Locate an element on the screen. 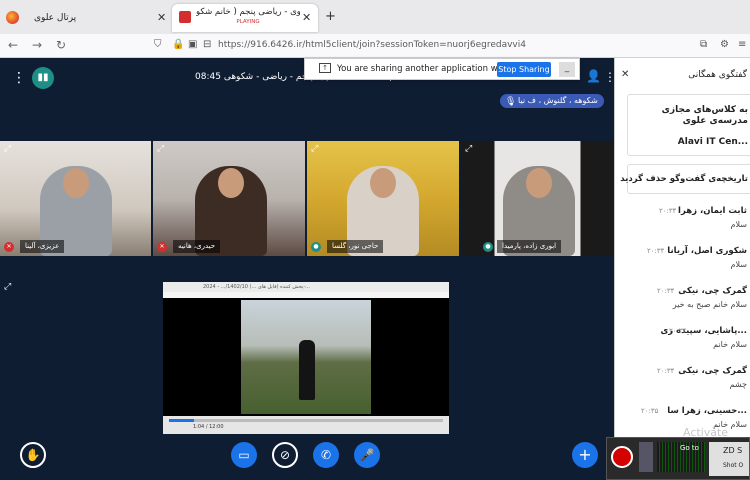 Image resolution: width=750 pixels, height=480 pixels. new-tab-icon: + is located at coordinates (330, 16).